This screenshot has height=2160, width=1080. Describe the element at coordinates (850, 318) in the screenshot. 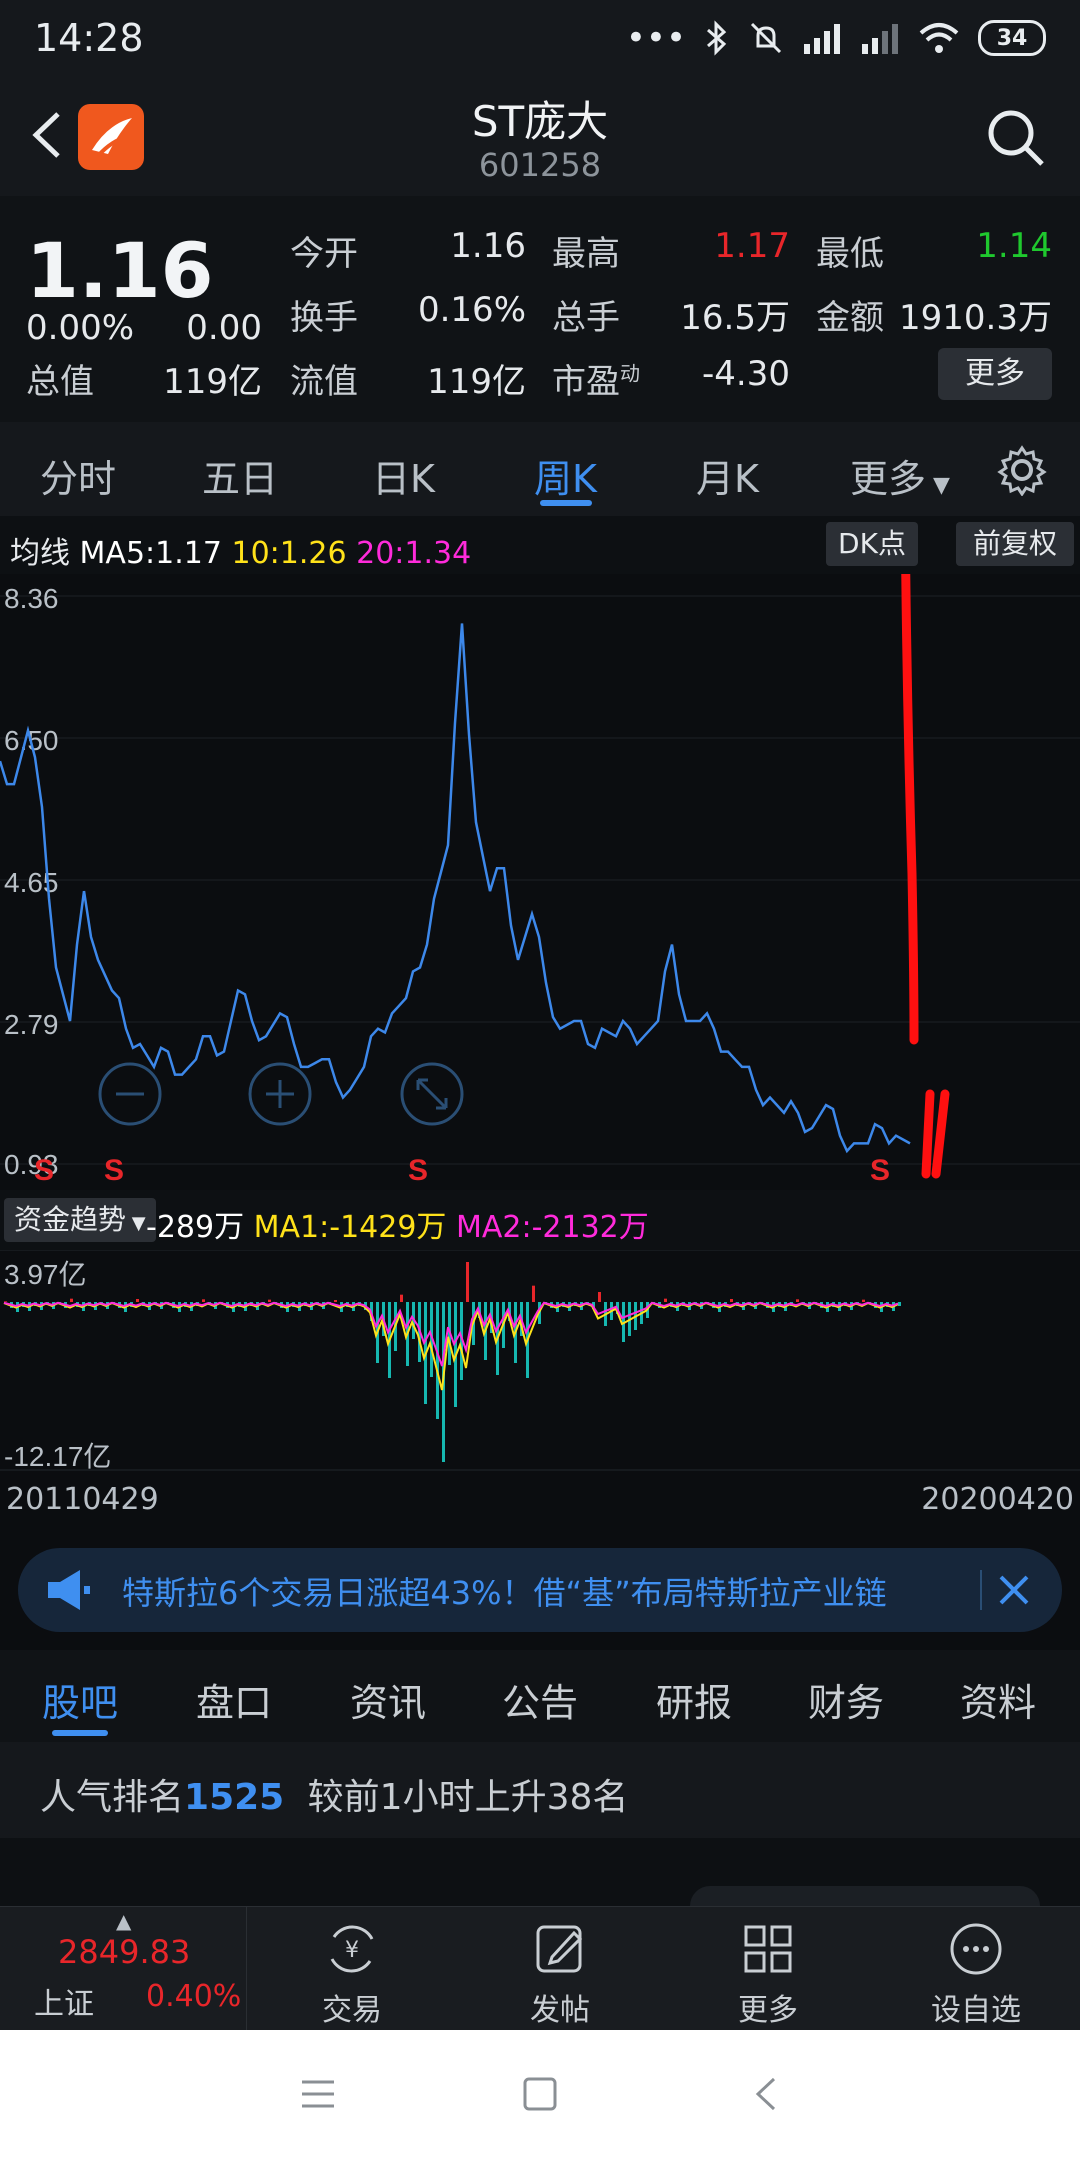

I see `amount-label: 金额` at that location.